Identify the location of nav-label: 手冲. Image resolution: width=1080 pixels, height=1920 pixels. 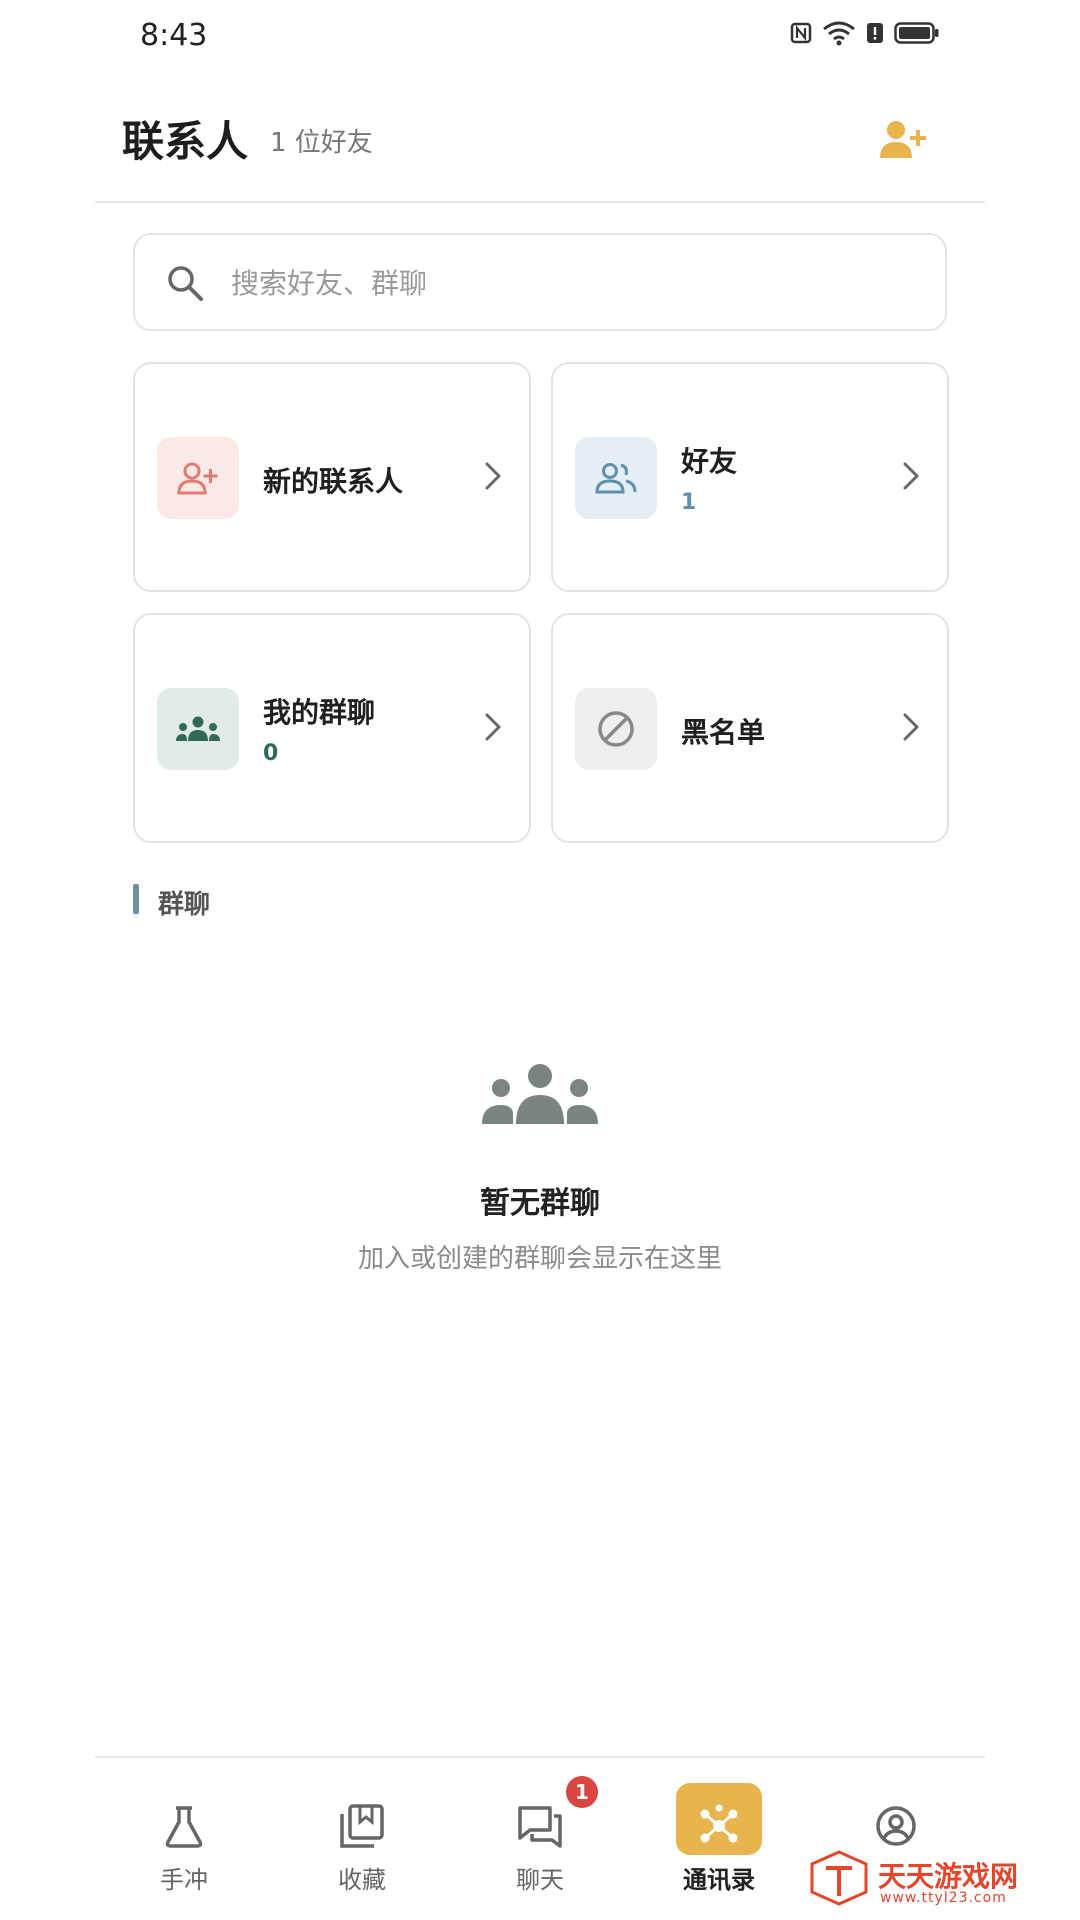
(184, 1880).